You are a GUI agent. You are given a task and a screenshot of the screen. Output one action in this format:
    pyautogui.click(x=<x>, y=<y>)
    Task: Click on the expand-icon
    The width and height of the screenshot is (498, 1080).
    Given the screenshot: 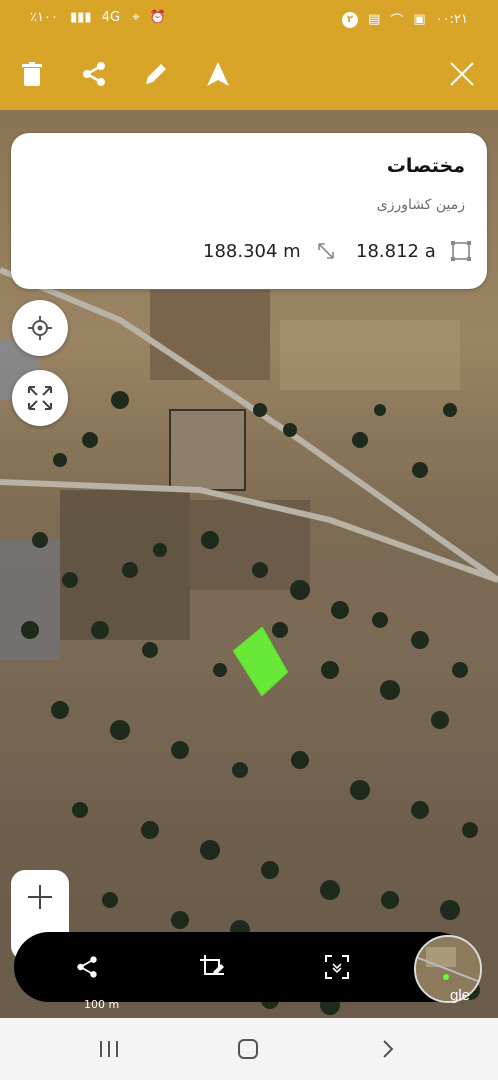 What is the action you would take?
    pyautogui.click(x=40, y=398)
    